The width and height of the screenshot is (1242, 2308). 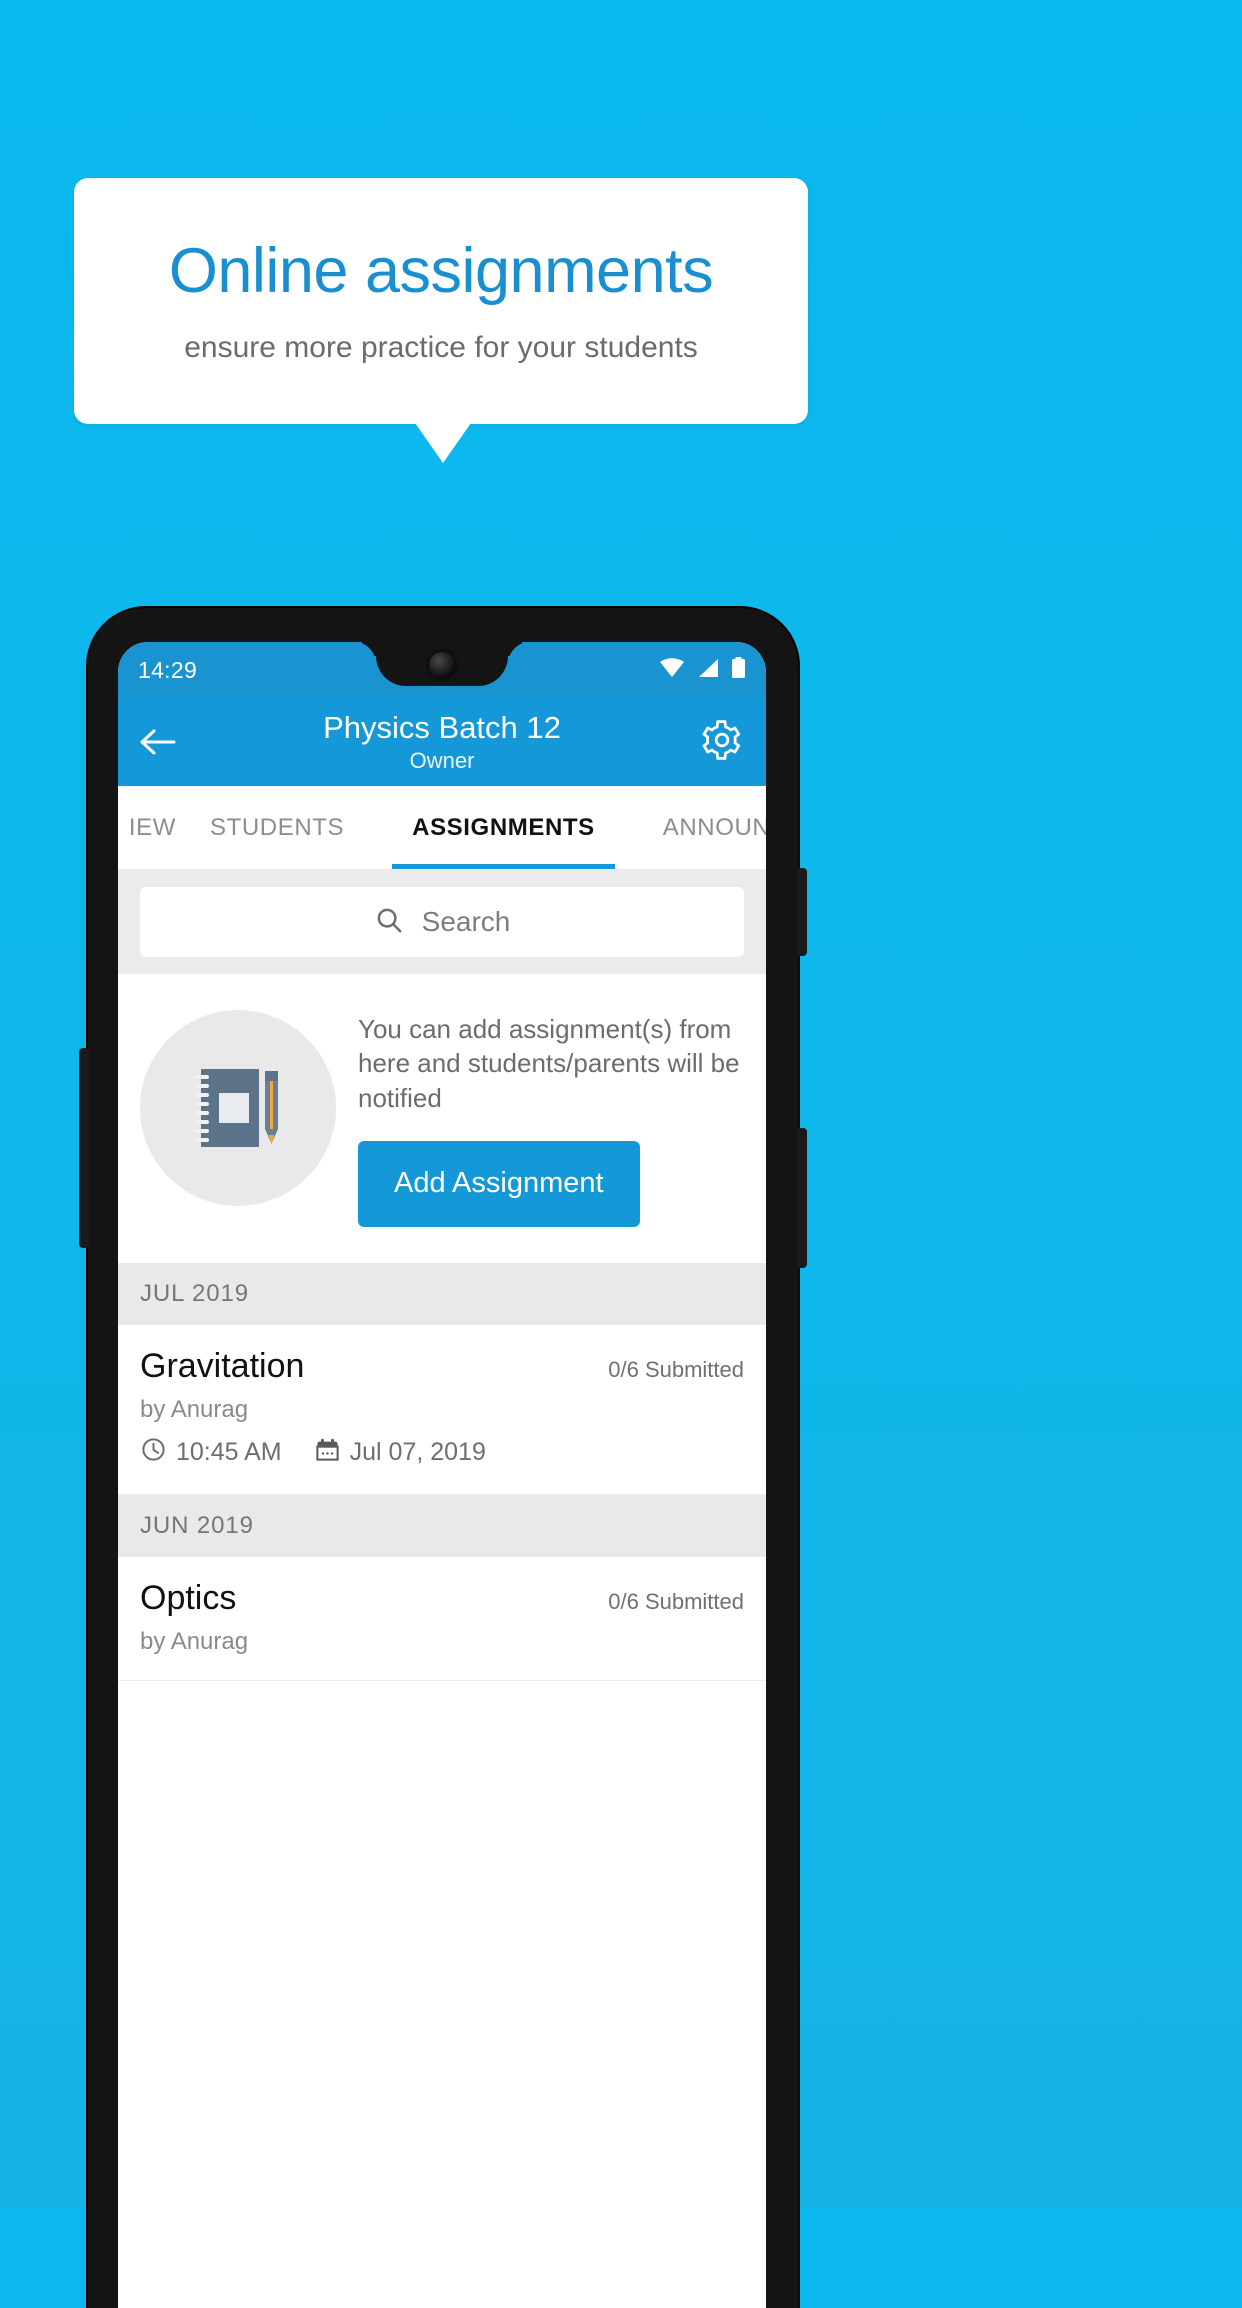 I want to click on phone-notch, so click(x=442, y=664).